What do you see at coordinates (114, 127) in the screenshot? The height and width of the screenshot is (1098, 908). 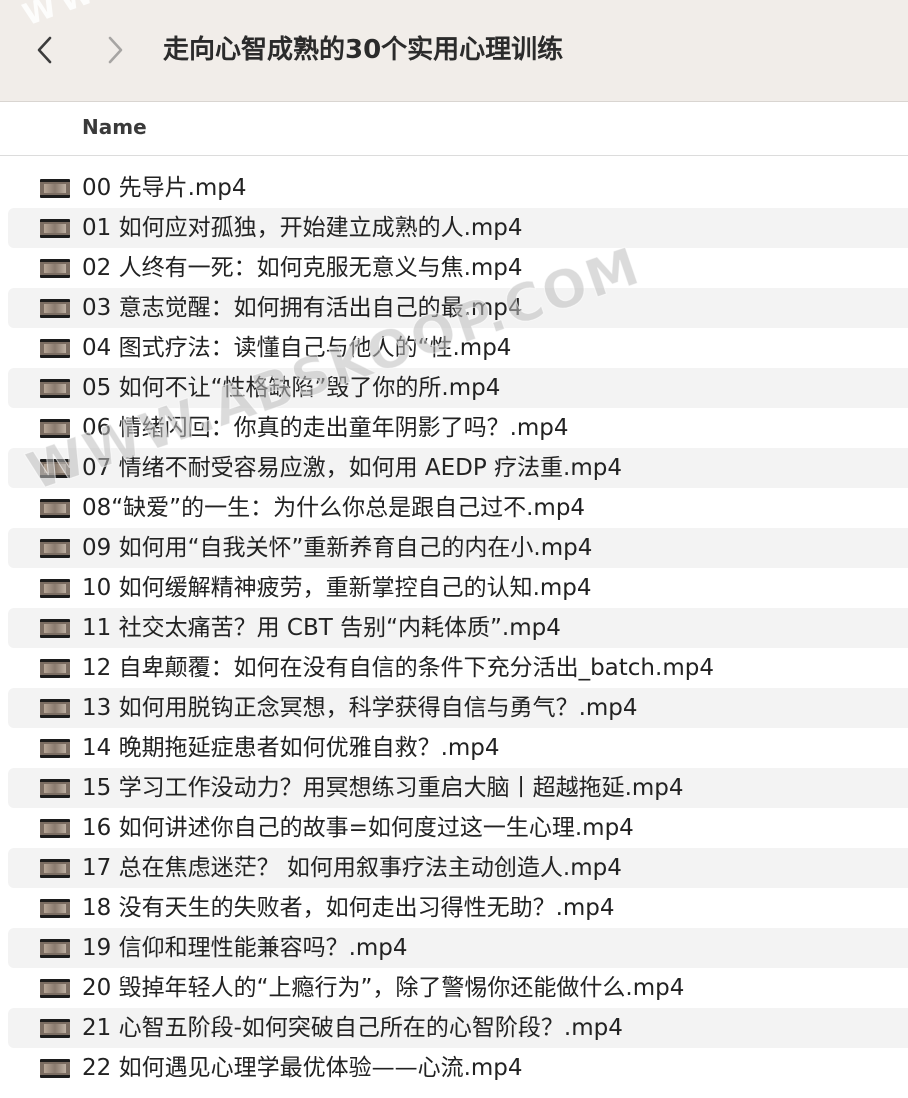 I see `column-header-name: Name` at bounding box center [114, 127].